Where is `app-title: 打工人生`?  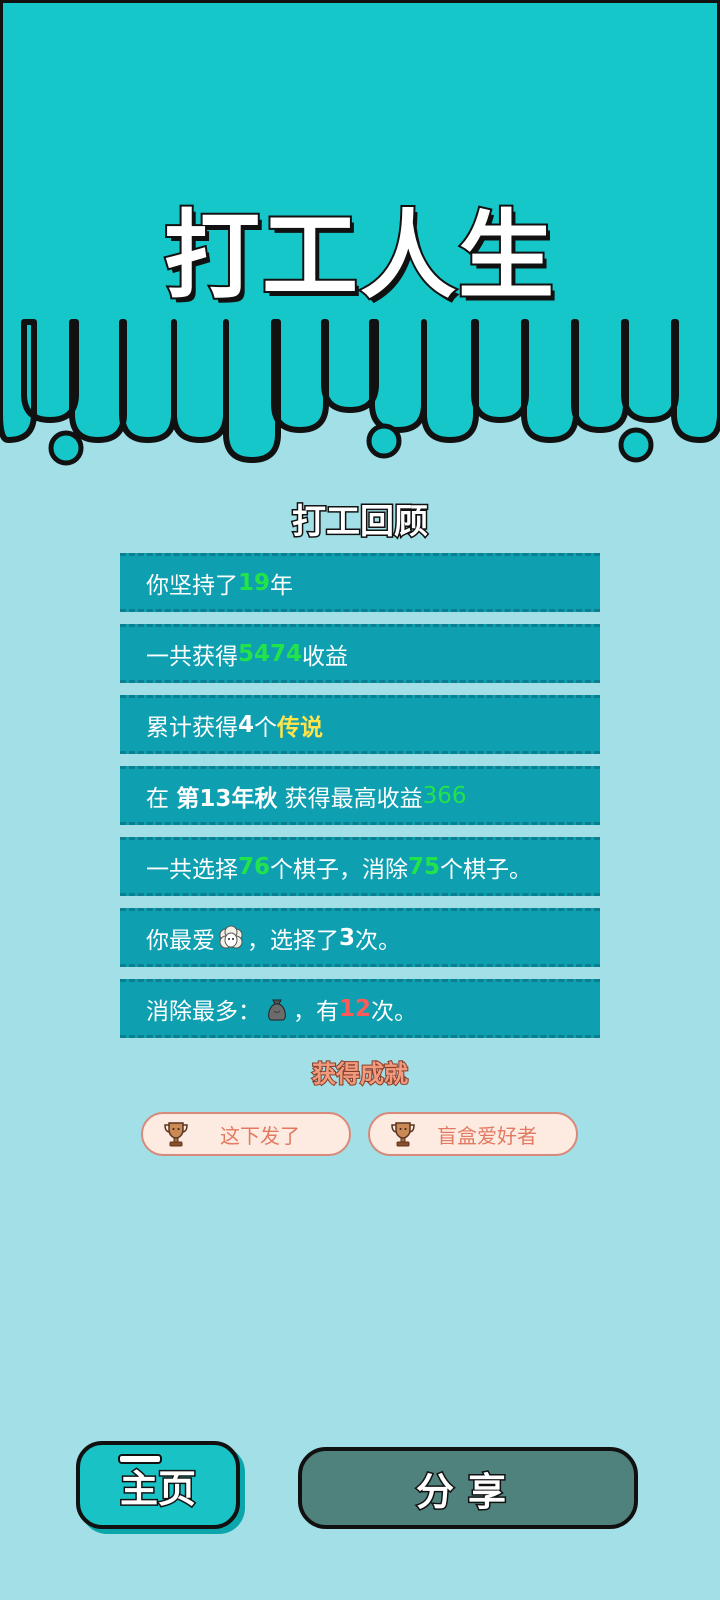 app-title: 打工人生 is located at coordinates (359, 256).